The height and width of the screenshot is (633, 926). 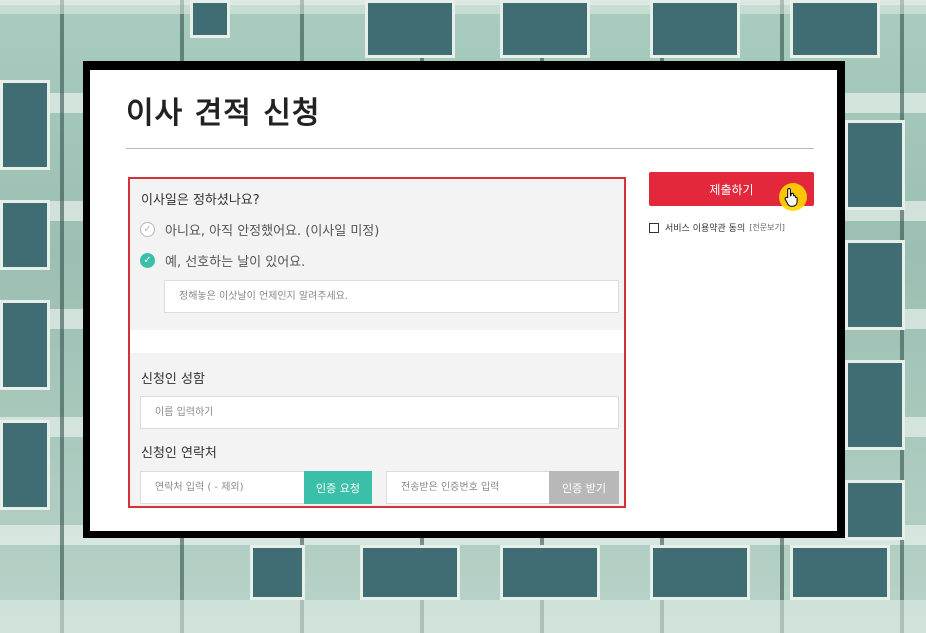 I want to click on terms-agreement: 서비스 이용약관 동의 [전문보기], so click(x=717, y=227).